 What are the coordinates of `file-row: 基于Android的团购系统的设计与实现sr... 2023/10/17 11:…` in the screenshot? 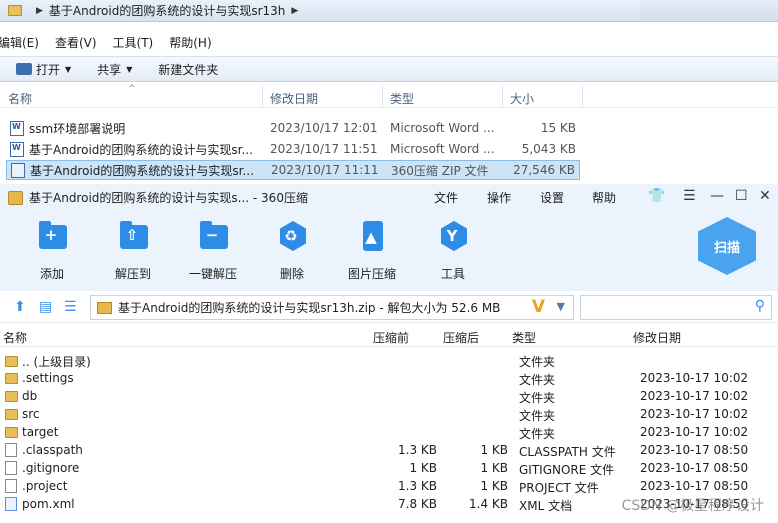 It's located at (293, 149).